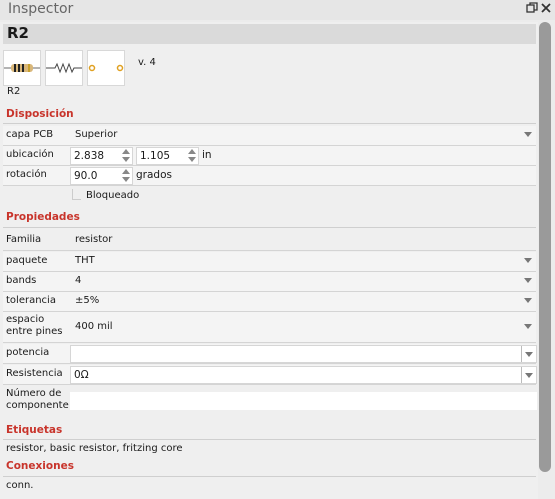 Image resolution: width=555 pixels, height=499 pixels. I want to click on bands-row: bands 4, so click(269, 282).